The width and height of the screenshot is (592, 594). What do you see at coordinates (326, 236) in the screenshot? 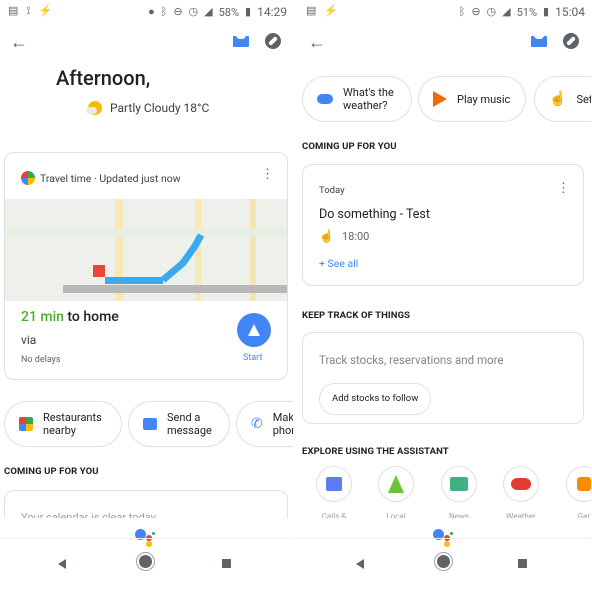
I see `reminder-hand-icon: ☝` at bounding box center [326, 236].